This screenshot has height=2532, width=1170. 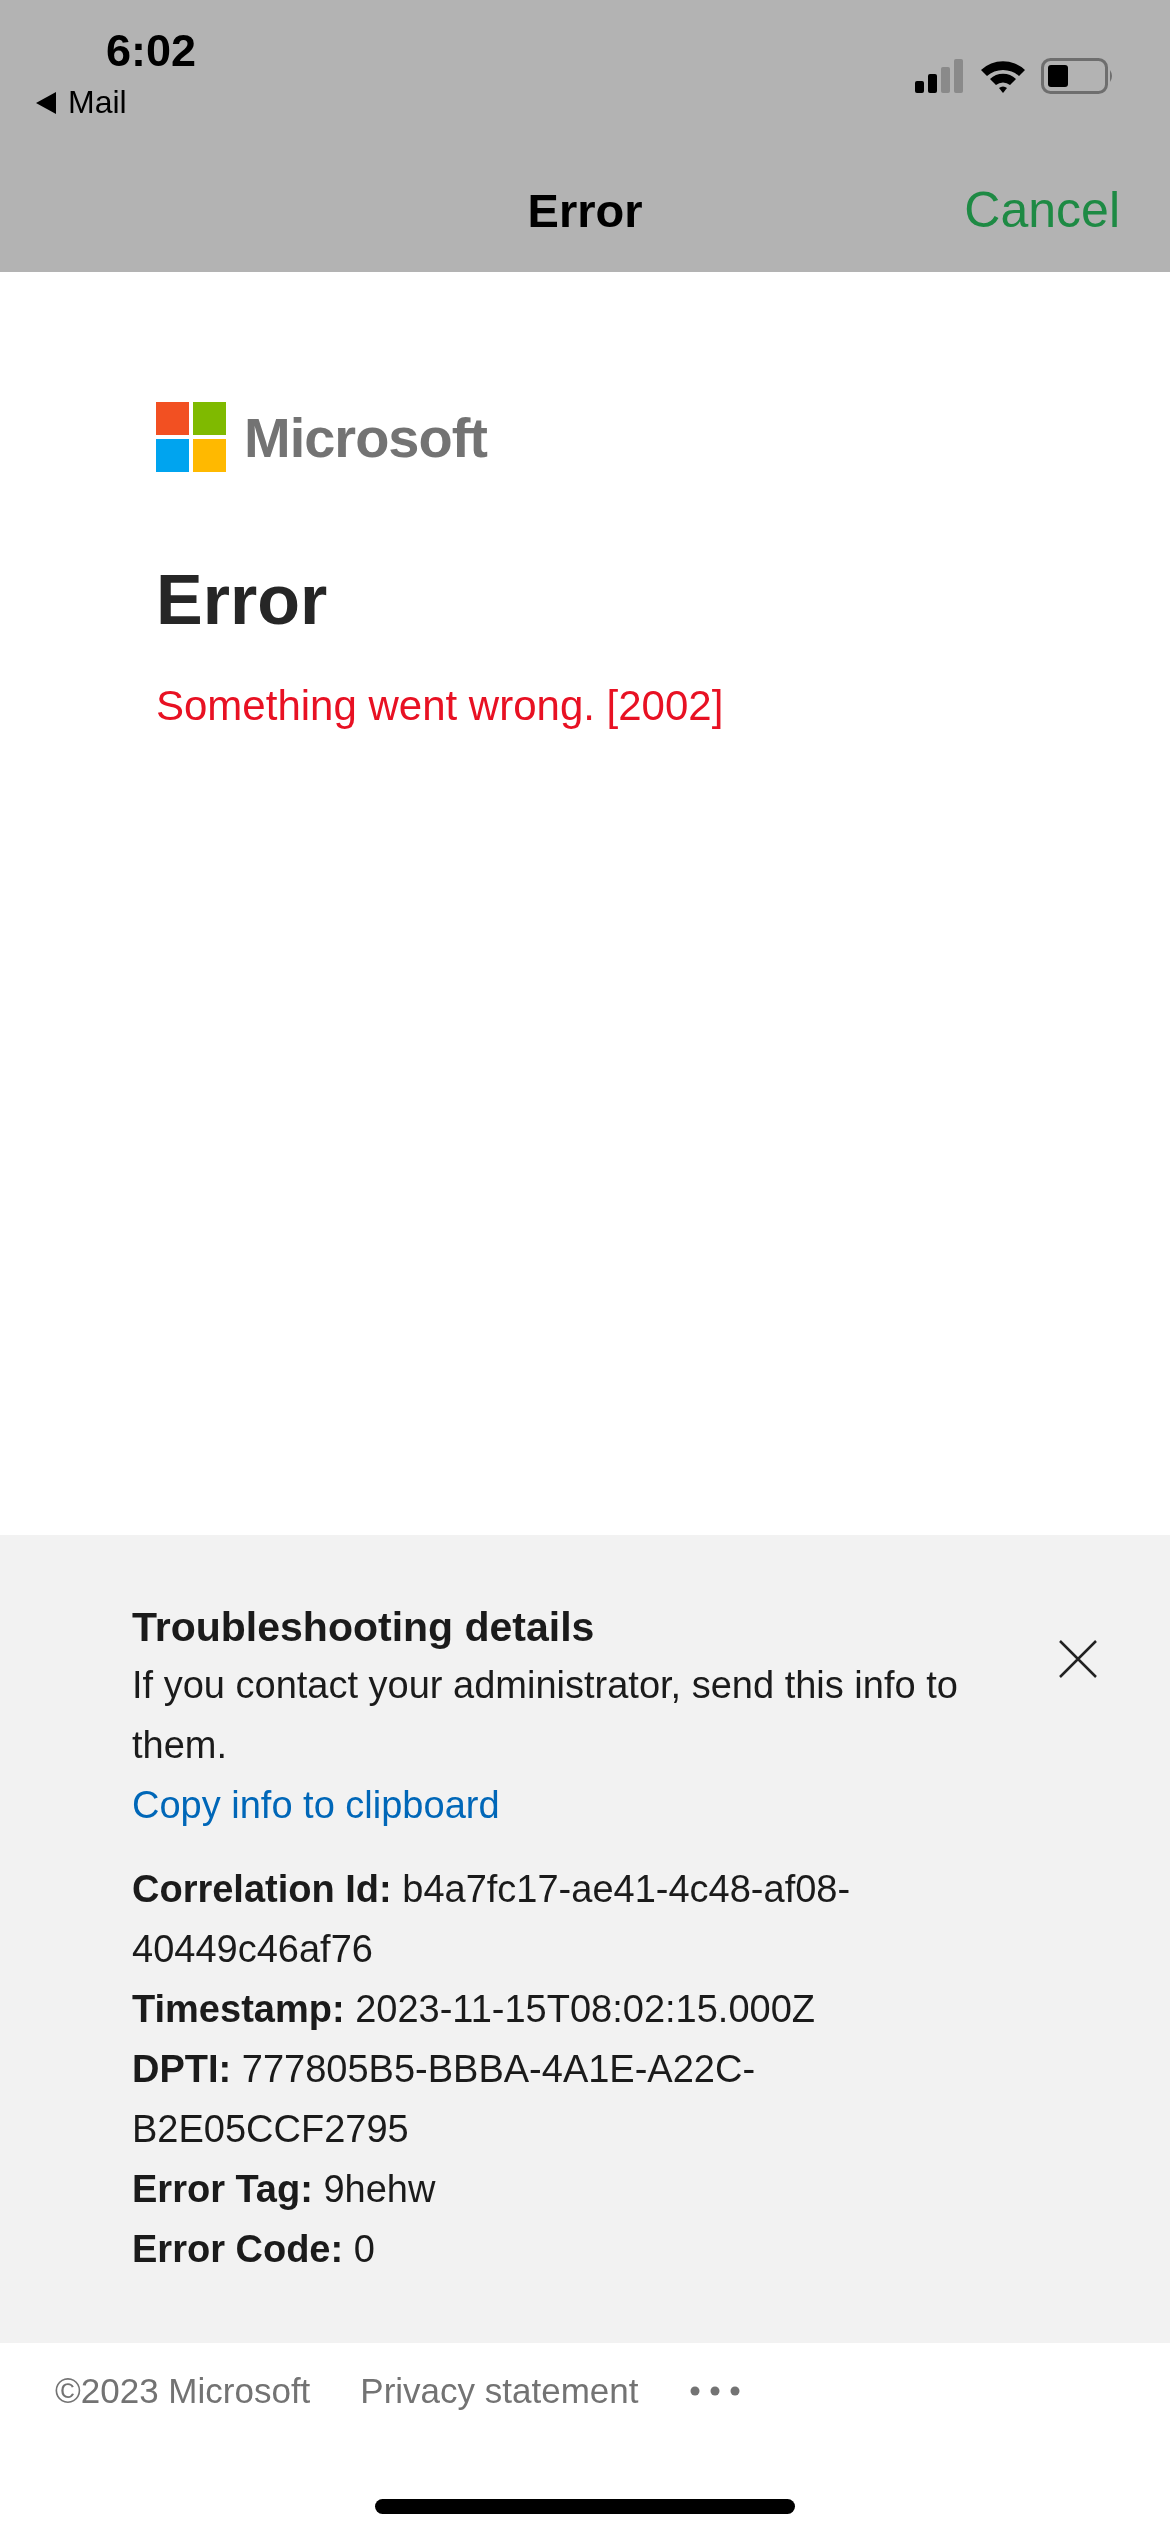 I want to click on panel-description: If you contact your administrator, send this info to them., so click(x=545, y=1715).